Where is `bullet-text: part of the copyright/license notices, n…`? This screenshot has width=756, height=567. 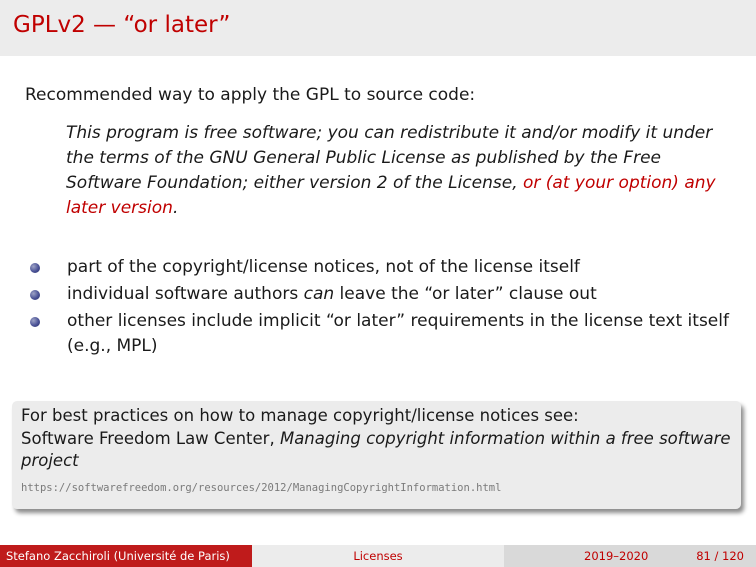
bullet-text: part of the copyright/license notices, n… is located at coordinates (323, 267).